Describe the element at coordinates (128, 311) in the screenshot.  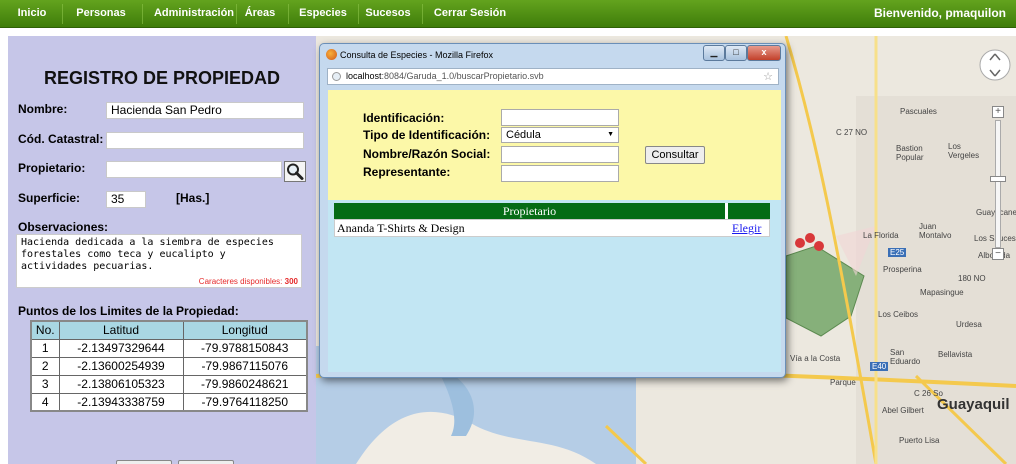
I see `points-title: Puntos de los Limites de la Propiedad:` at that location.